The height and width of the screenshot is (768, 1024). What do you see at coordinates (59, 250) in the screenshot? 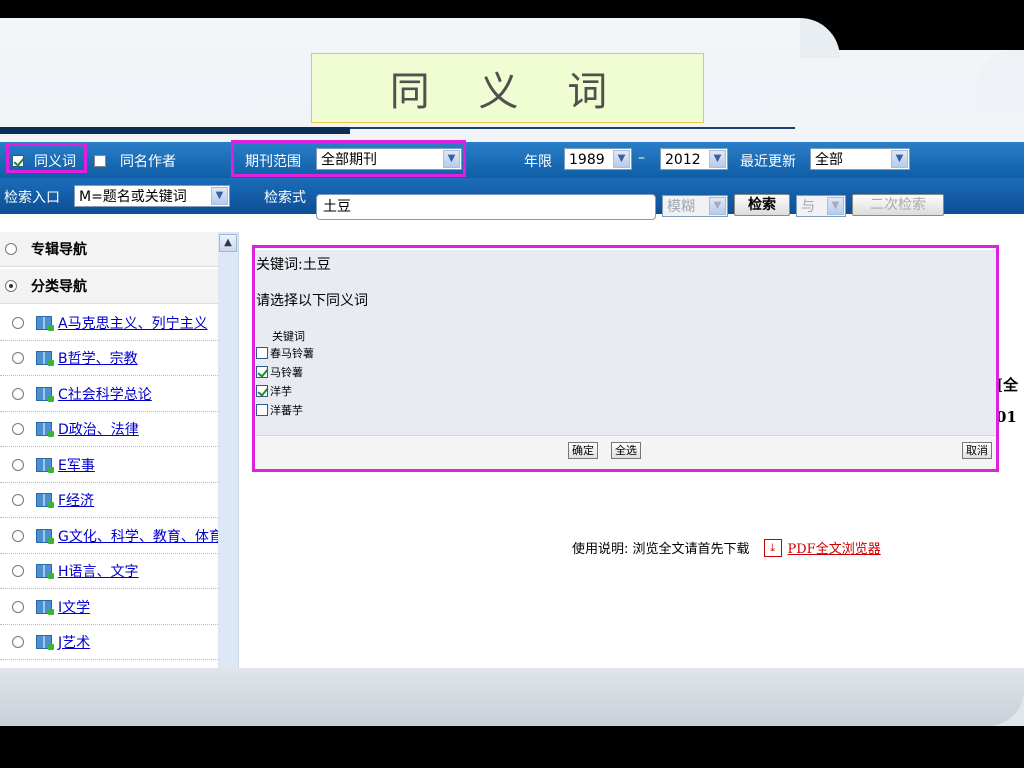
I see `nav-item-label: 专辑导航` at bounding box center [59, 250].